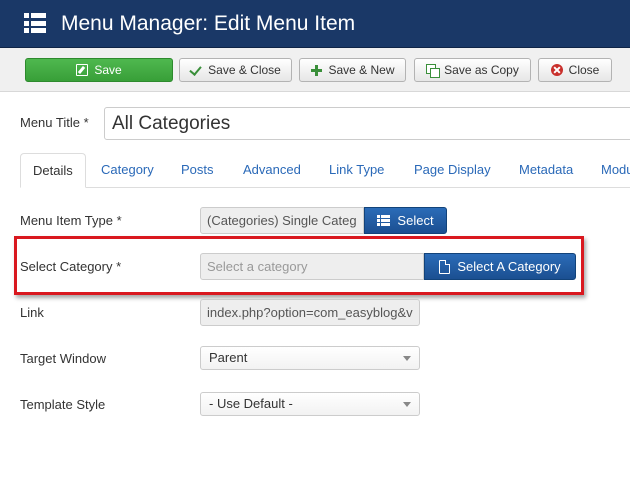 Image resolution: width=630 pixels, height=478 pixels. Describe the element at coordinates (310, 312) in the screenshot. I see `link-field: index.php?option=com_easyblog&v` at that location.